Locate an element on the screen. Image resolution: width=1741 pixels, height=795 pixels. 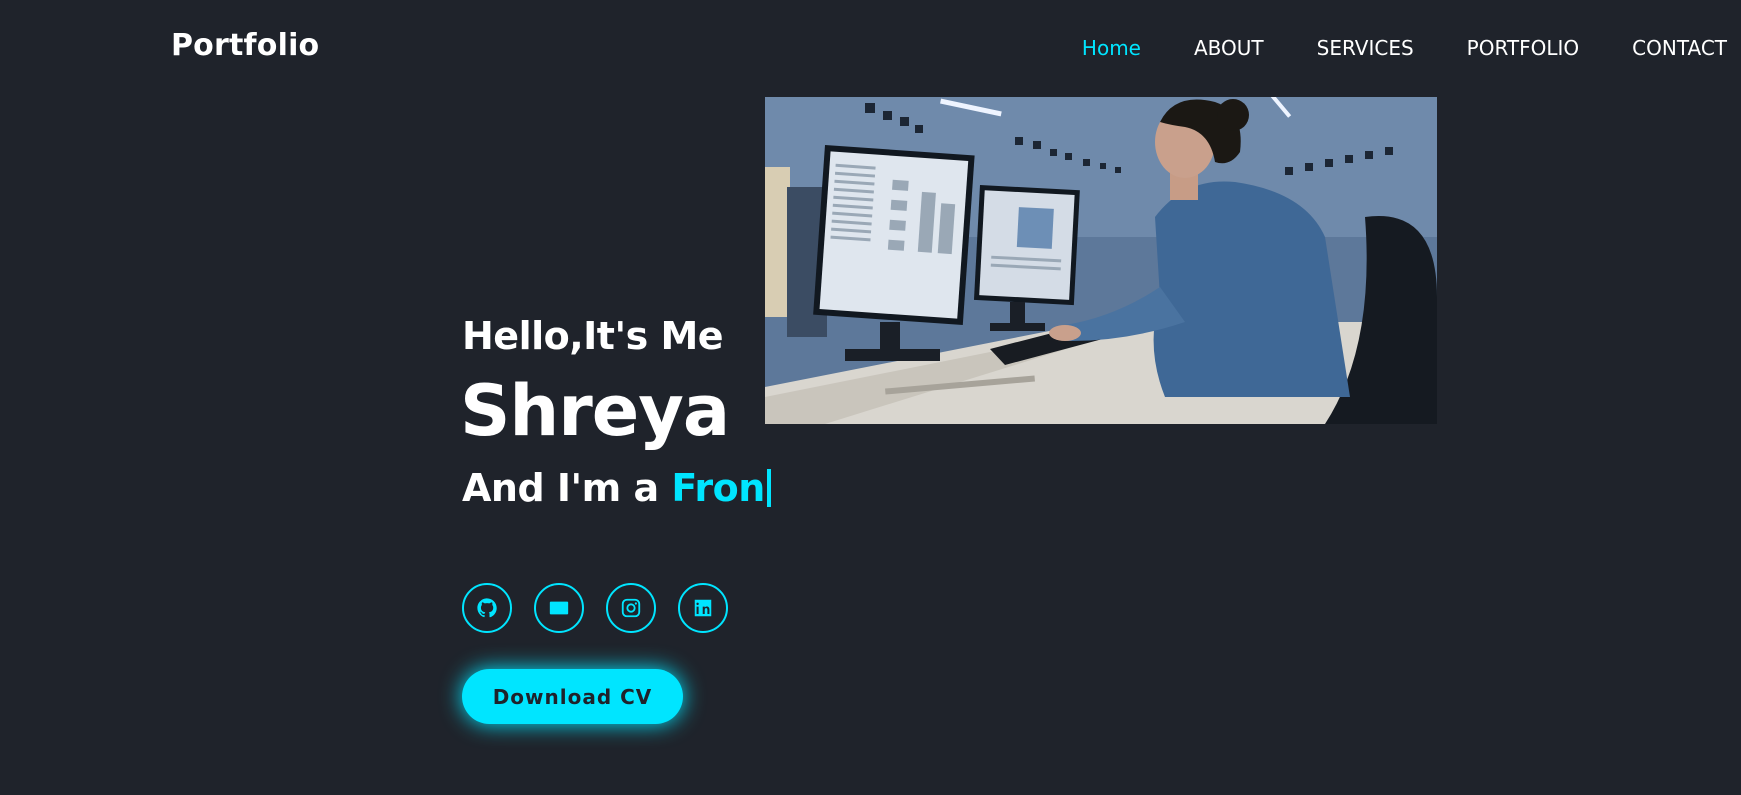
role-typed-text: Fron is located at coordinates (718, 488).